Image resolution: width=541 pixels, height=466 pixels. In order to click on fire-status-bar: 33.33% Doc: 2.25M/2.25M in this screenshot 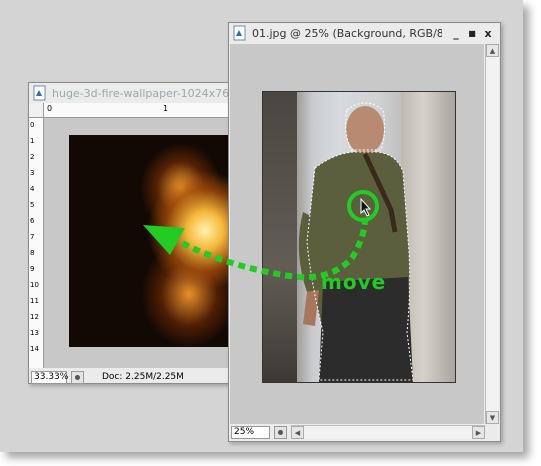, I will do `click(129, 377)`.